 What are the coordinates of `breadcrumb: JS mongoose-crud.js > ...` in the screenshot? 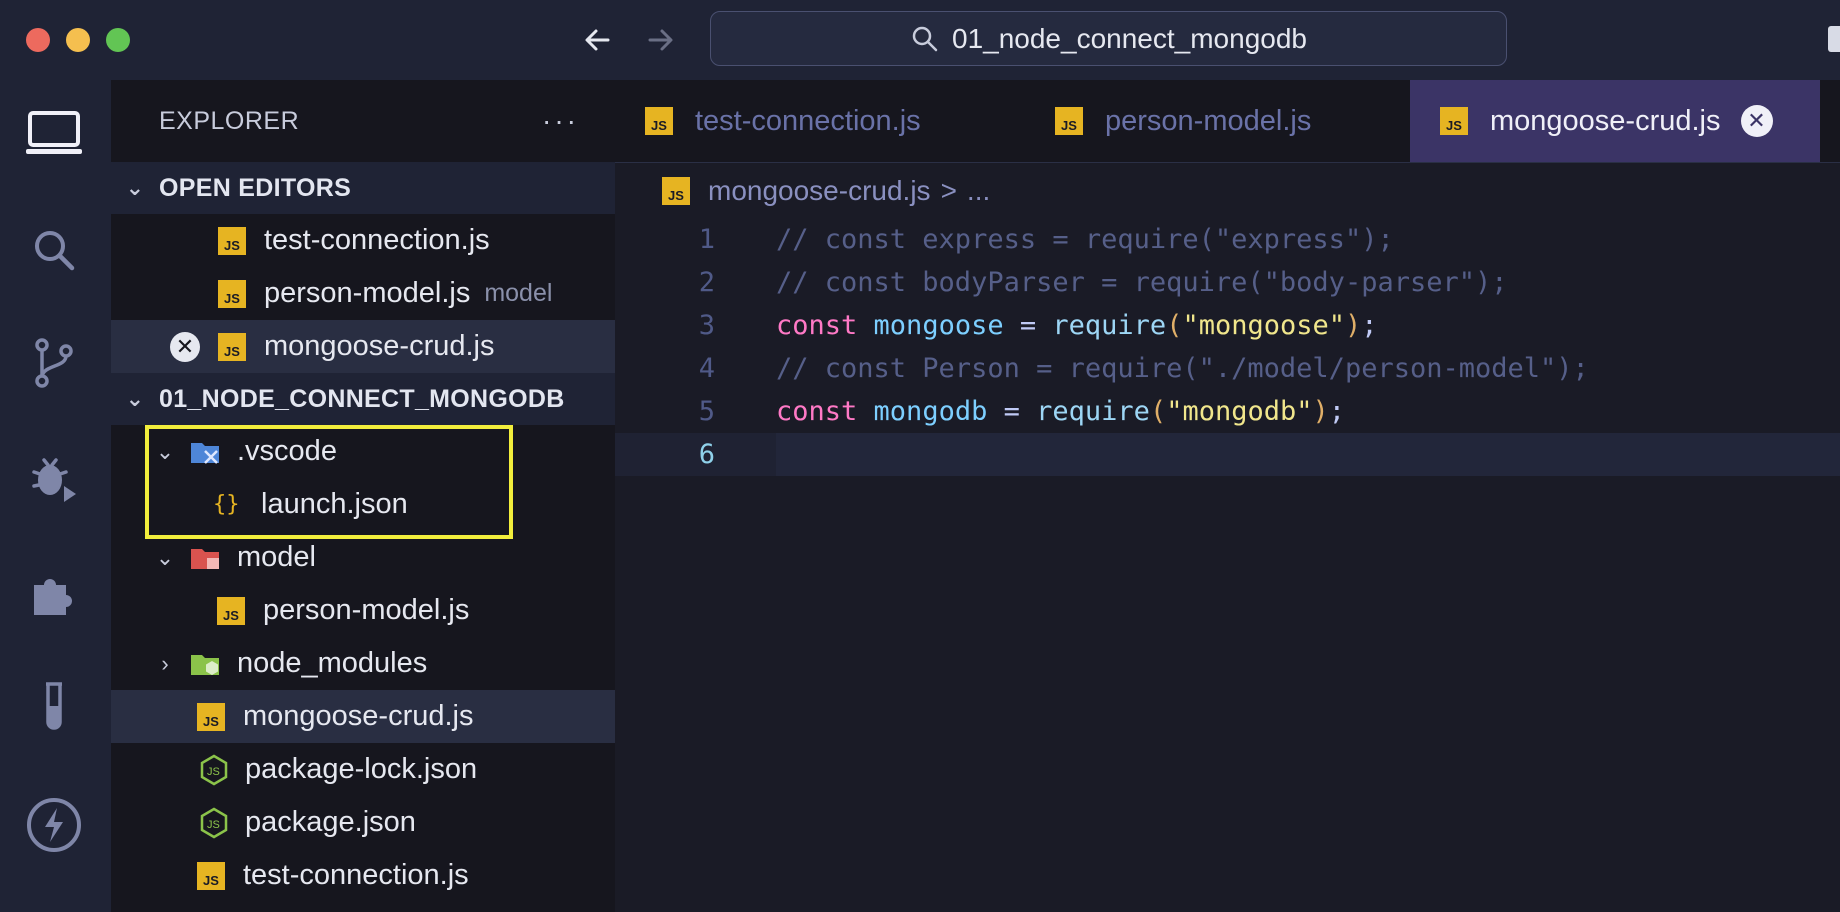 It's located at (1227, 190).